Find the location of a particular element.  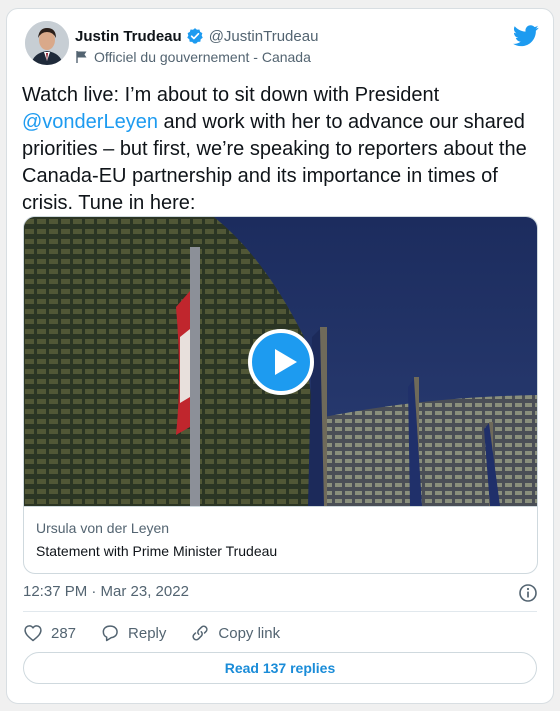

verified-badge-icon is located at coordinates (195, 36).